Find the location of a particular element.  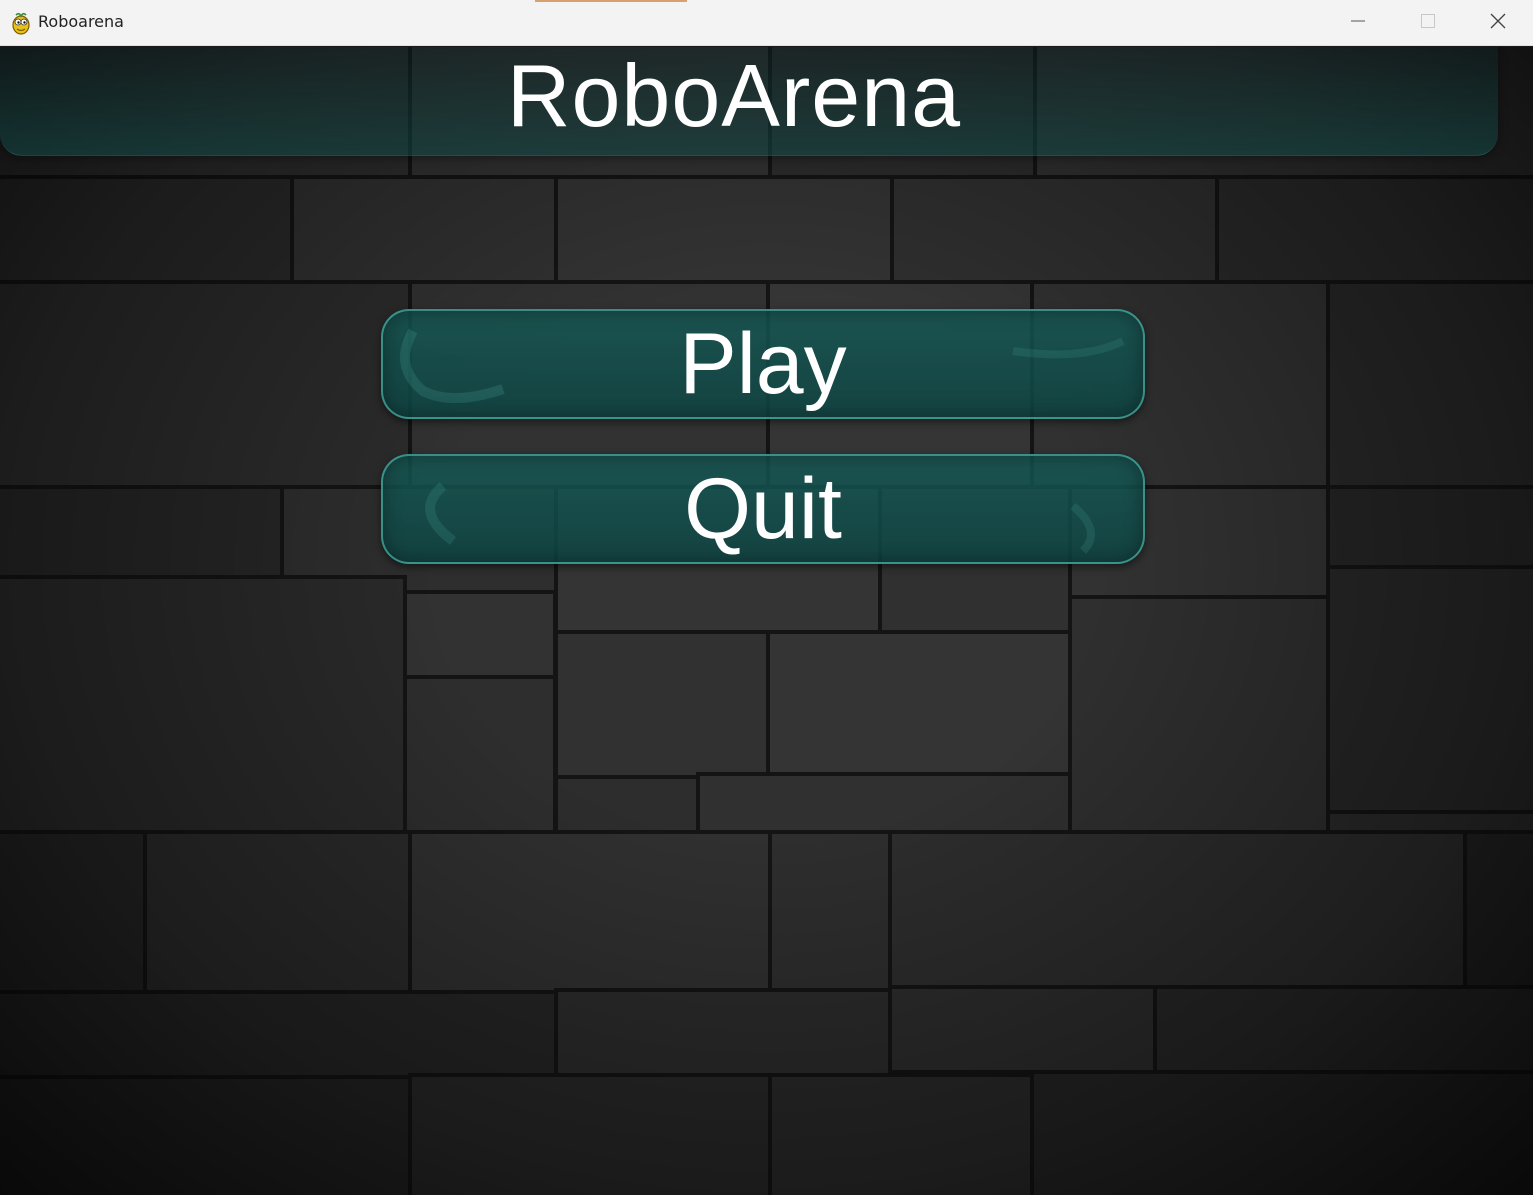

title-banner: RoboArena is located at coordinates (749, 101).